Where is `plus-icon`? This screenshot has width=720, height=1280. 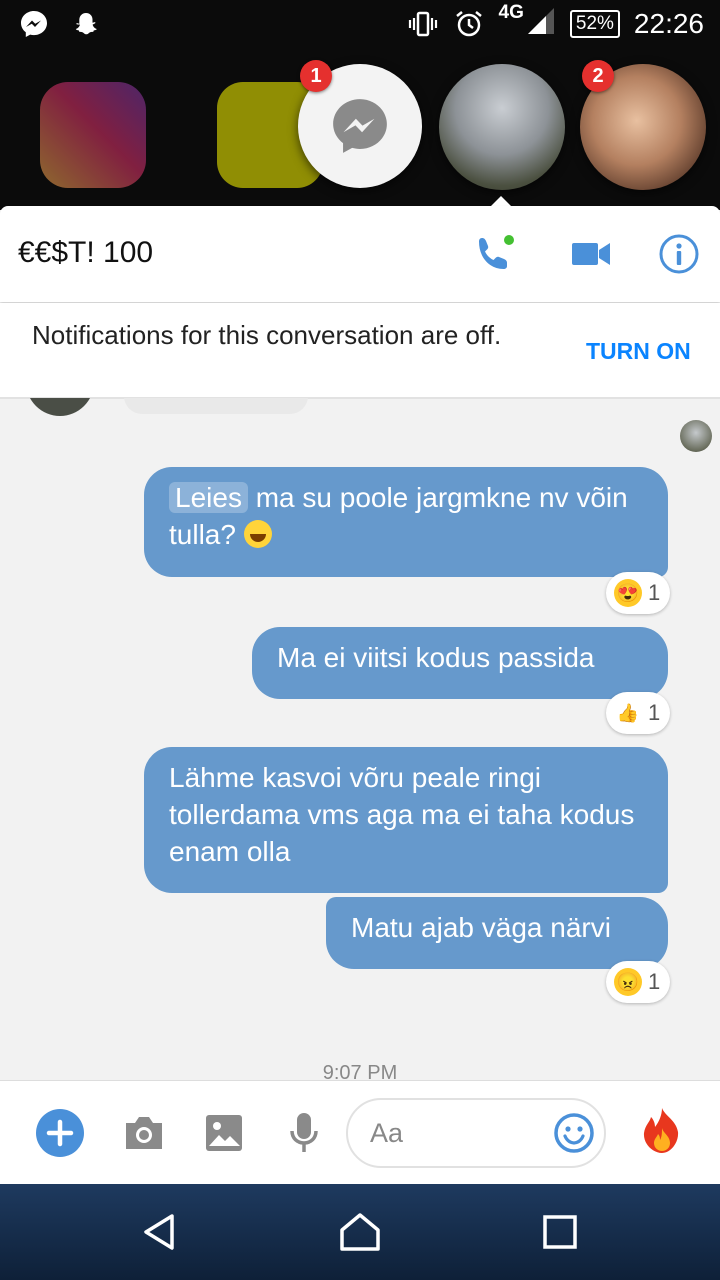 plus-icon is located at coordinates (60, 1133).